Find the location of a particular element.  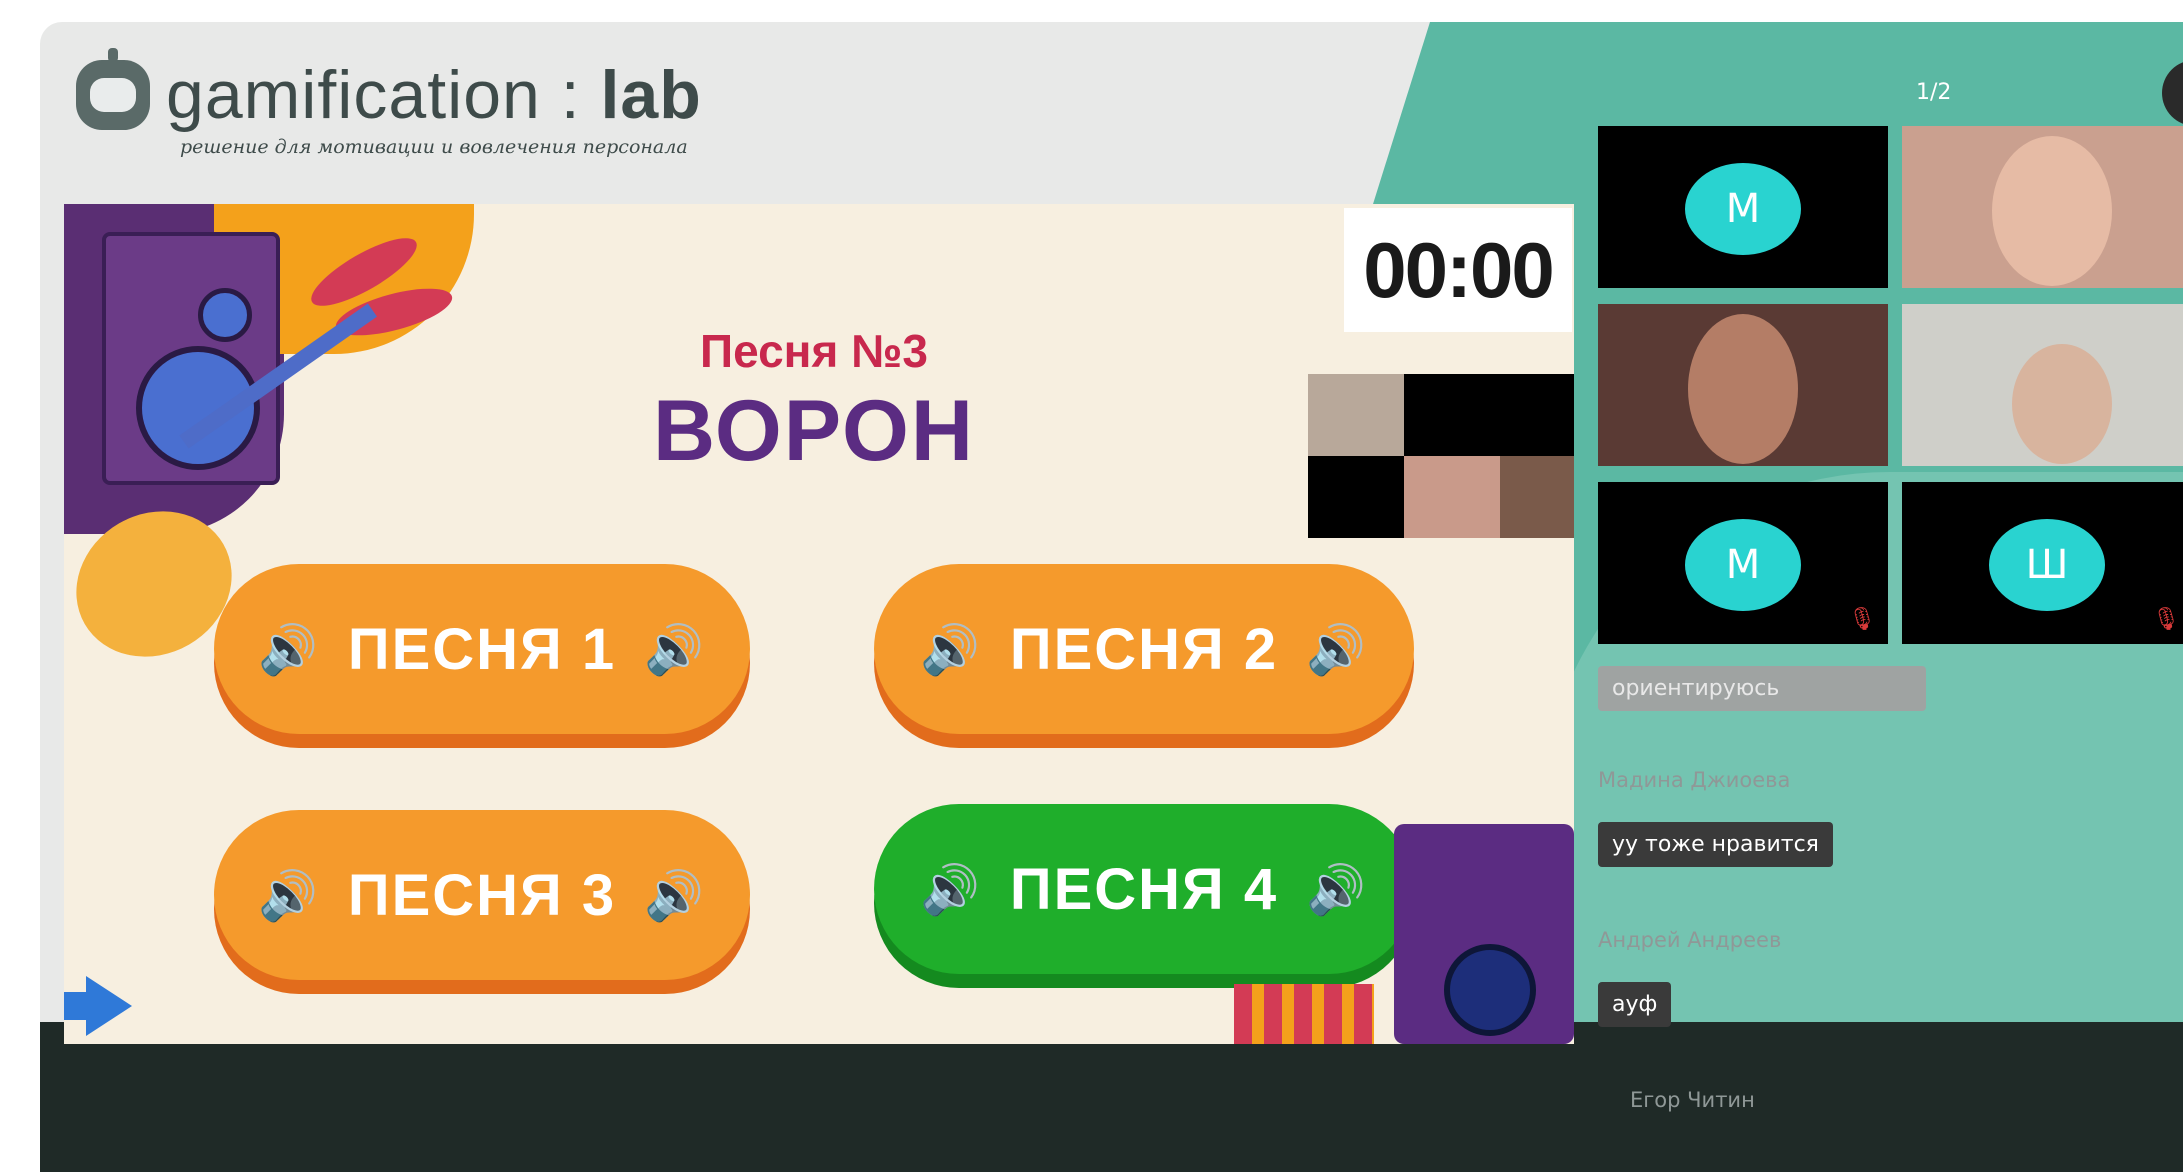

brand-name: gamification : lab is located at coordinates (434, 95).